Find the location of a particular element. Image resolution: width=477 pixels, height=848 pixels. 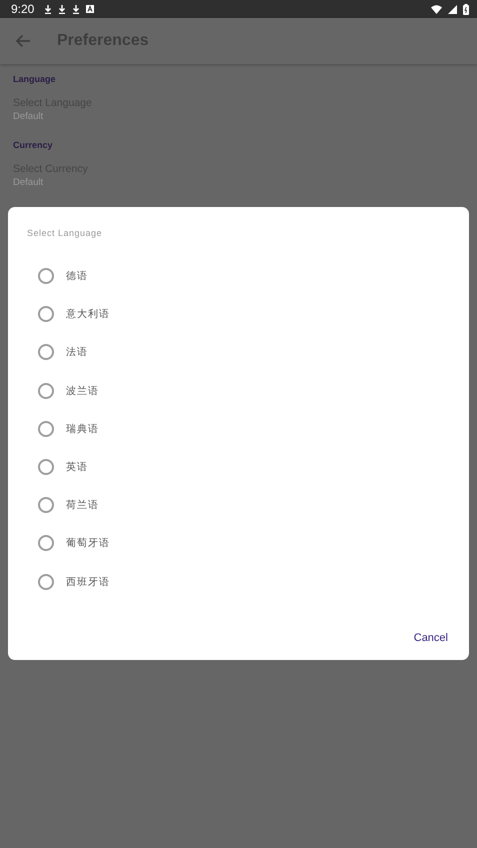

option-label: 葡萄牙语 is located at coordinates (88, 543).